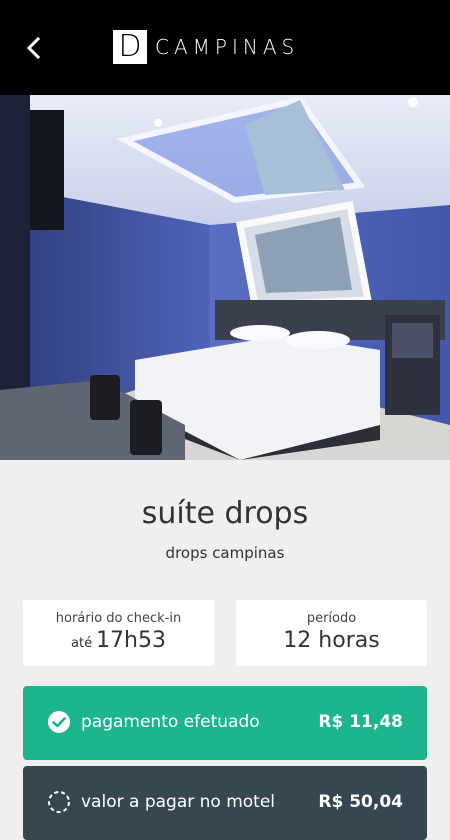 The height and width of the screenshot is (840, 450). I want to click on amount-due-row: valor a pagar no motel R$ 50,04, so click(225, 803).